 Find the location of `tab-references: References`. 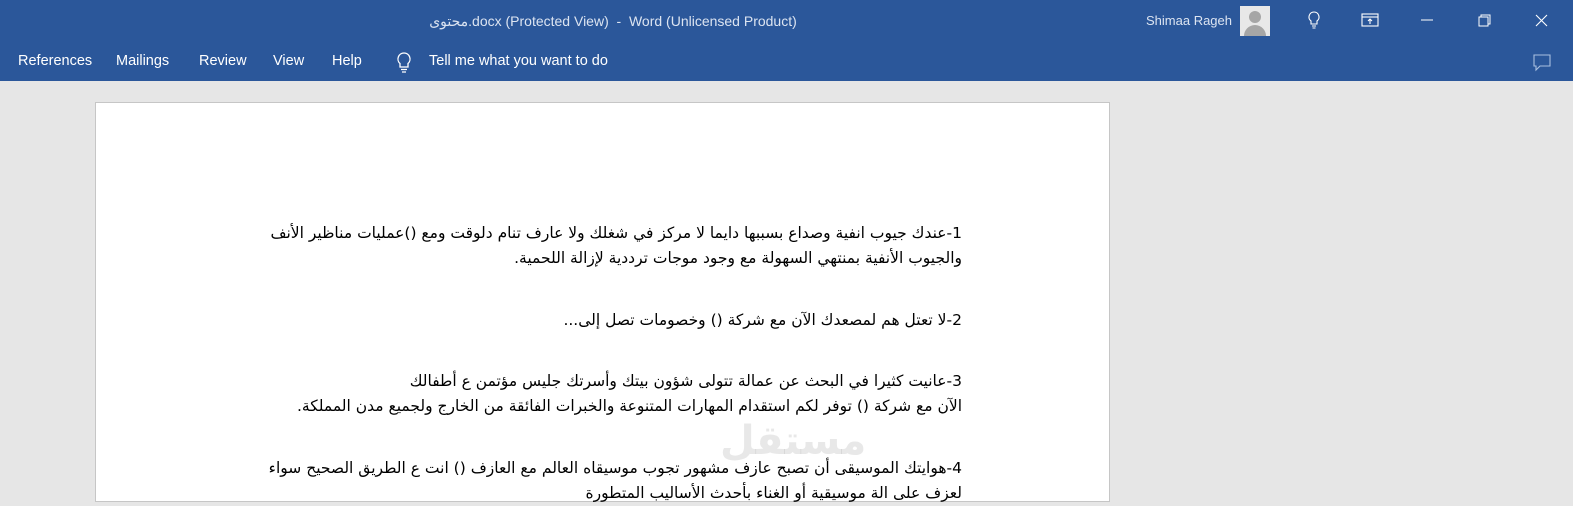

tab-references: References is located at coordinates (55, 61).